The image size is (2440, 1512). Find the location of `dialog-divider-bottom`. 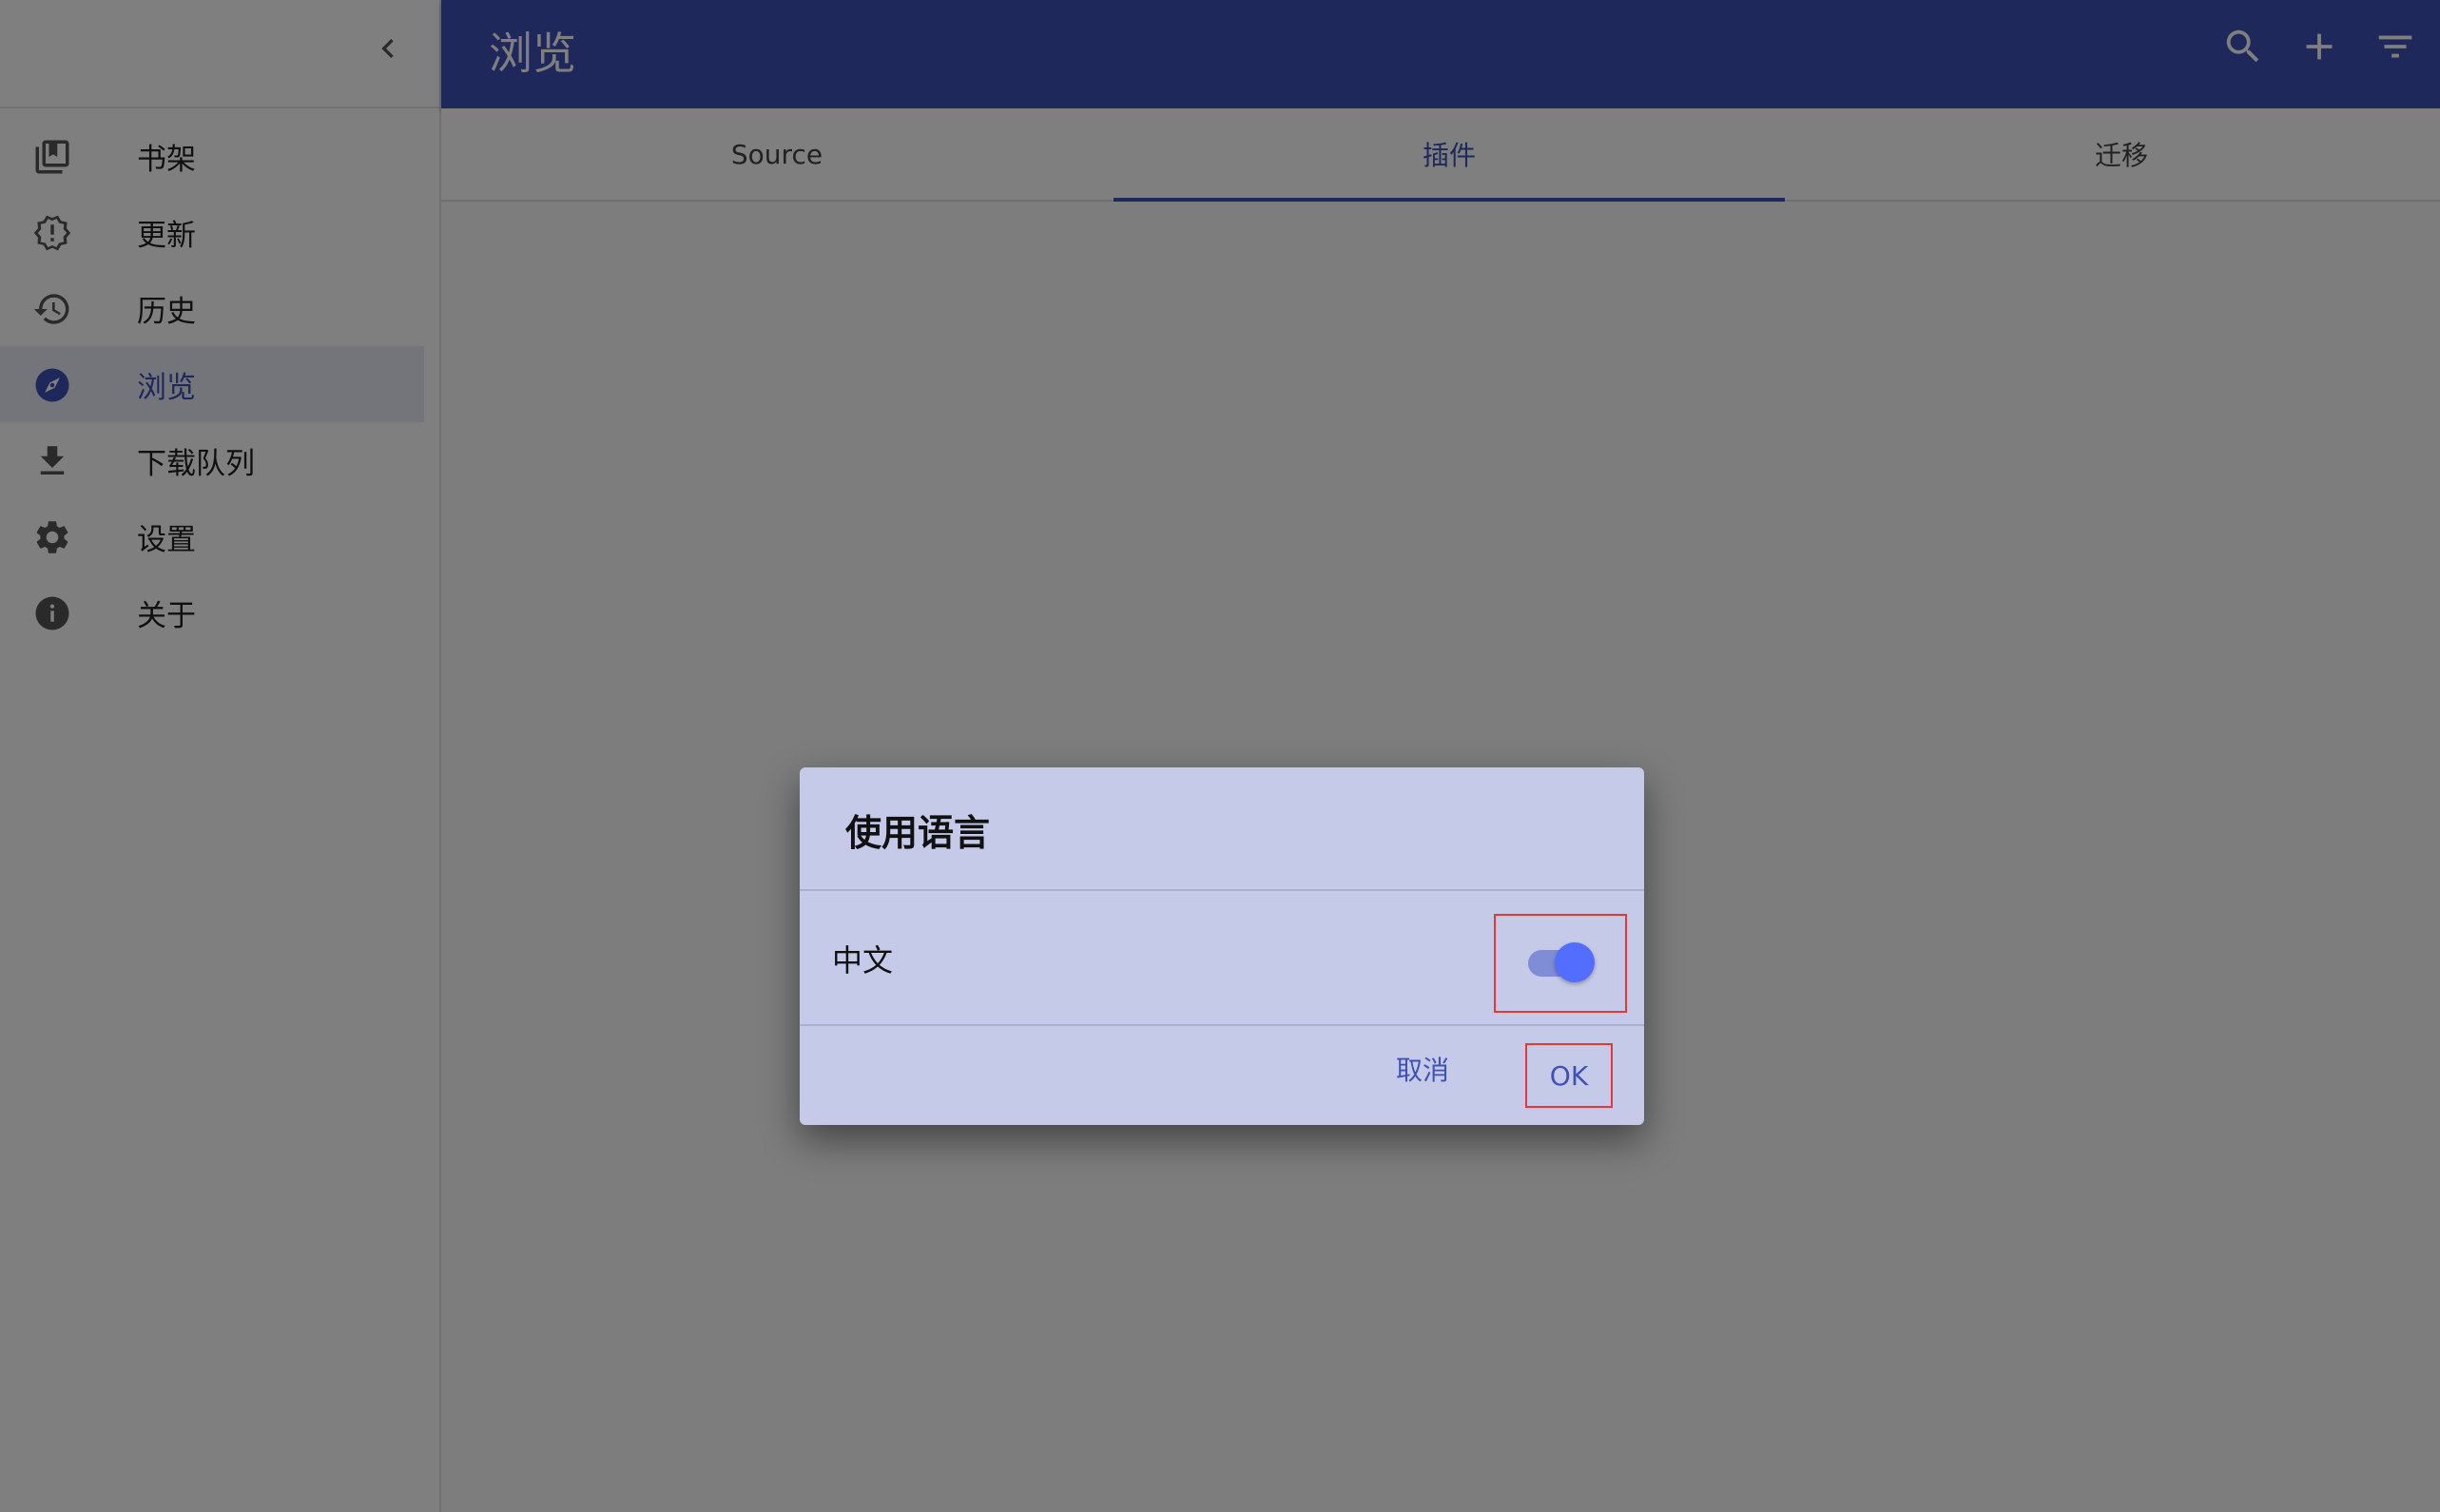

dialog-divider-bottom is located at coordinates (1222, 1025).